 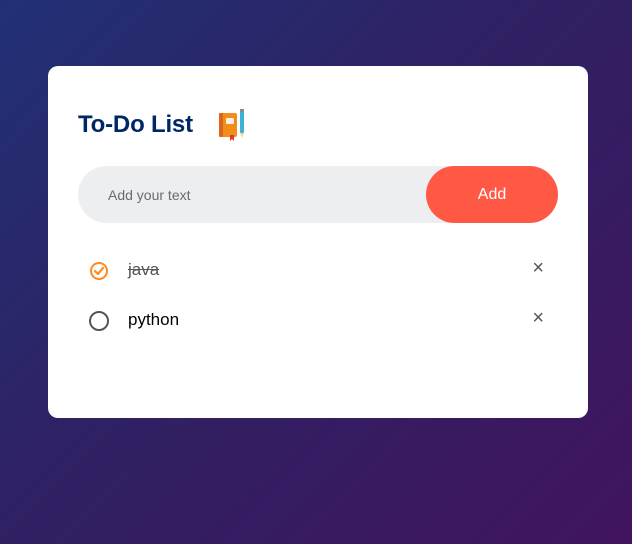 What do you see at coordinates (99, 321) in the screenshot?
I see `unchecked-circle-icon` at bounding box center [99, 321].